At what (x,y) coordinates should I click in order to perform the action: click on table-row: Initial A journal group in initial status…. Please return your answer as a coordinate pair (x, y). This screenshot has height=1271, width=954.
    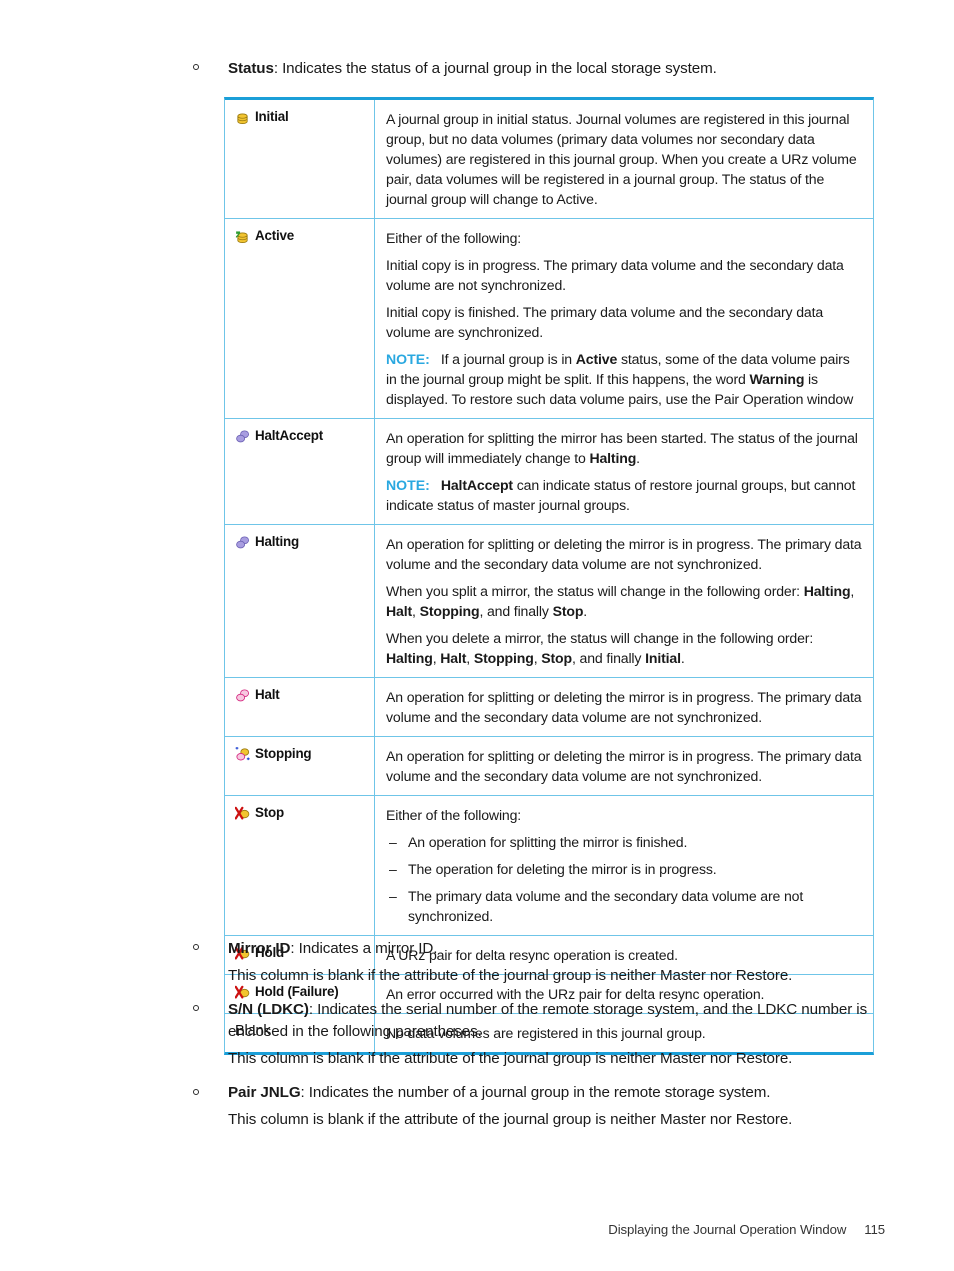
    Looking at the image, I should click on (549, 159).